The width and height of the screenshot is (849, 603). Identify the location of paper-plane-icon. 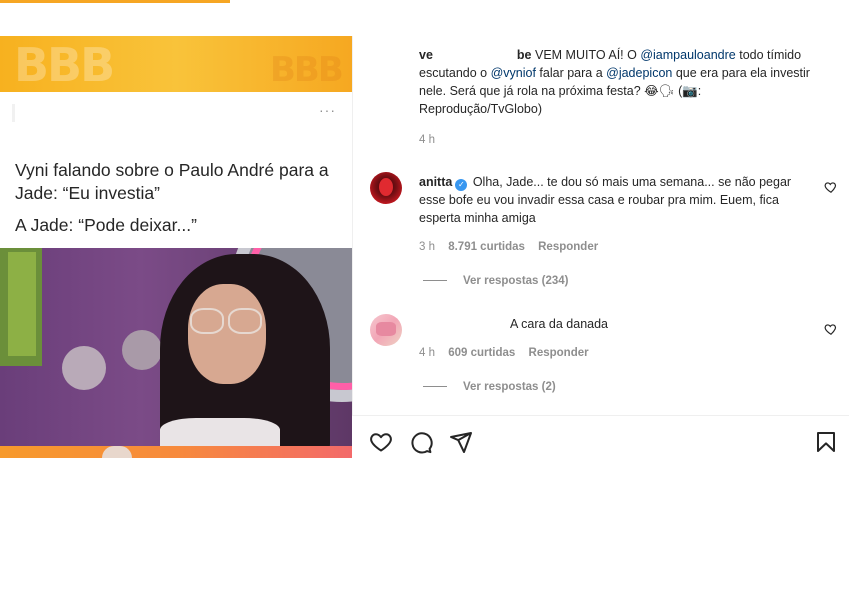
(461, 442).